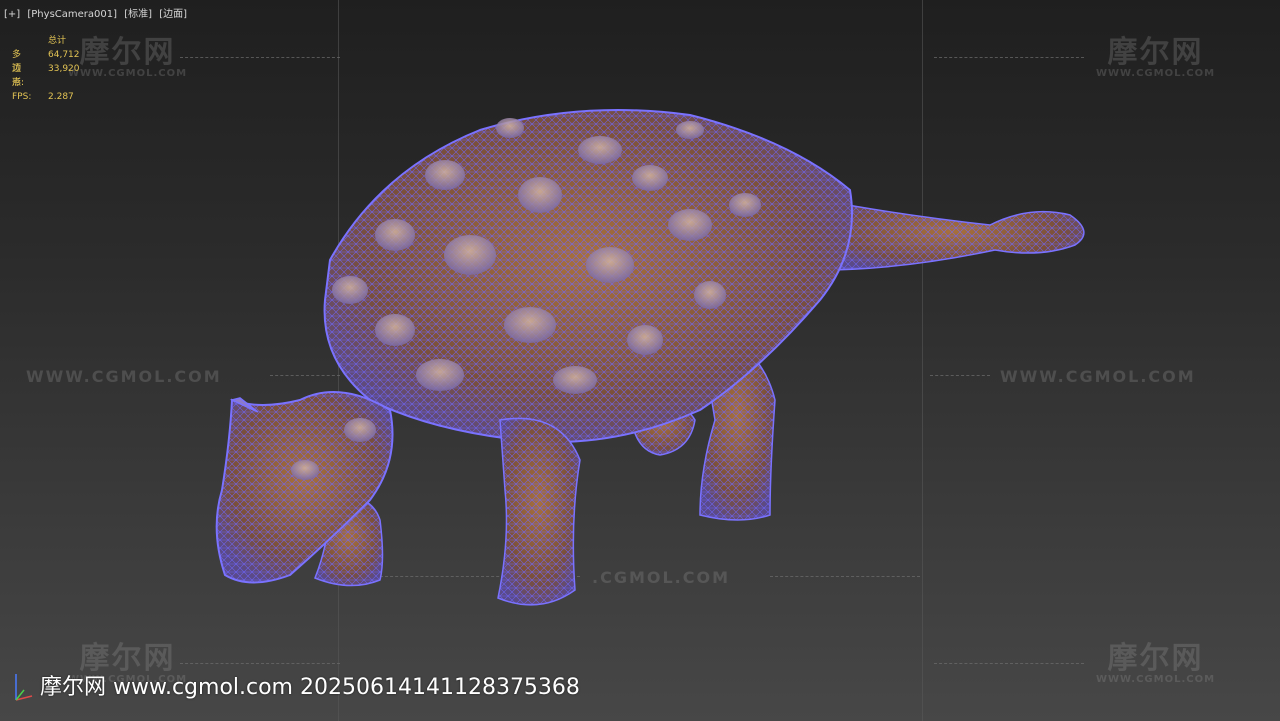 Image resolution: width=1280 pixels, height=721 pixels. What do you see at coordinates (64, 69) in the screenshot?
I see `stats-vertices-value: 33,920` at bounding box center [64, 69].